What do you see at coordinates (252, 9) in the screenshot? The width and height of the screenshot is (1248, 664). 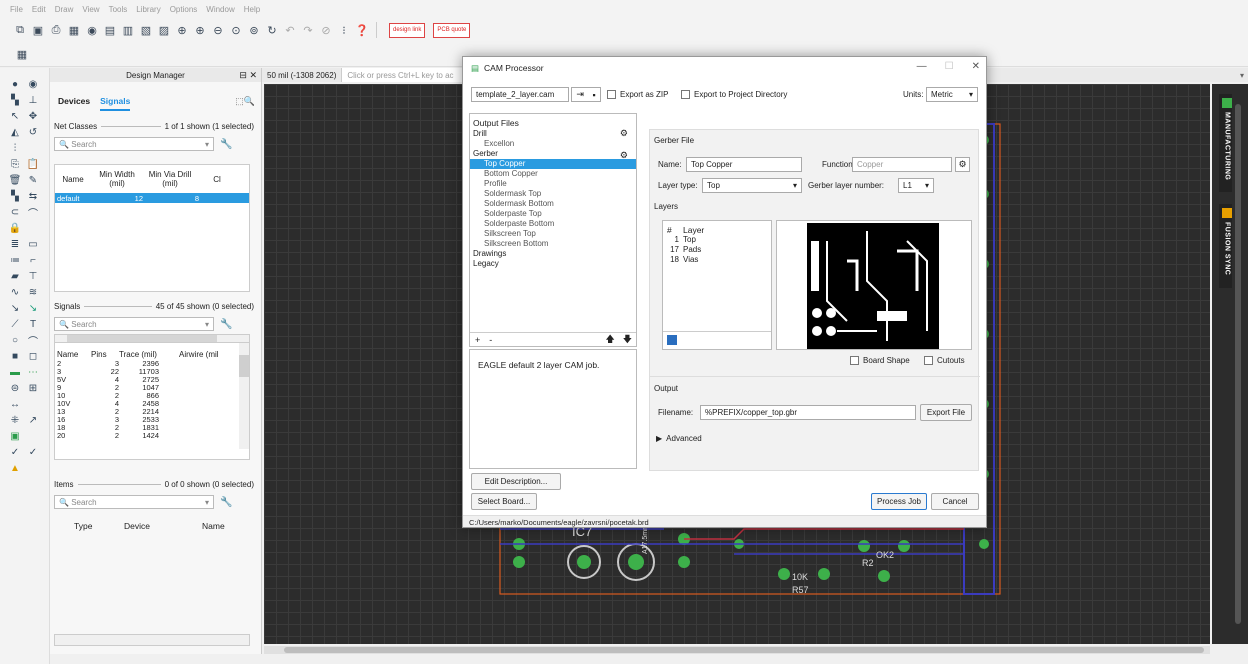 I see `menu-help: Help` at bounding box center [252, 9].